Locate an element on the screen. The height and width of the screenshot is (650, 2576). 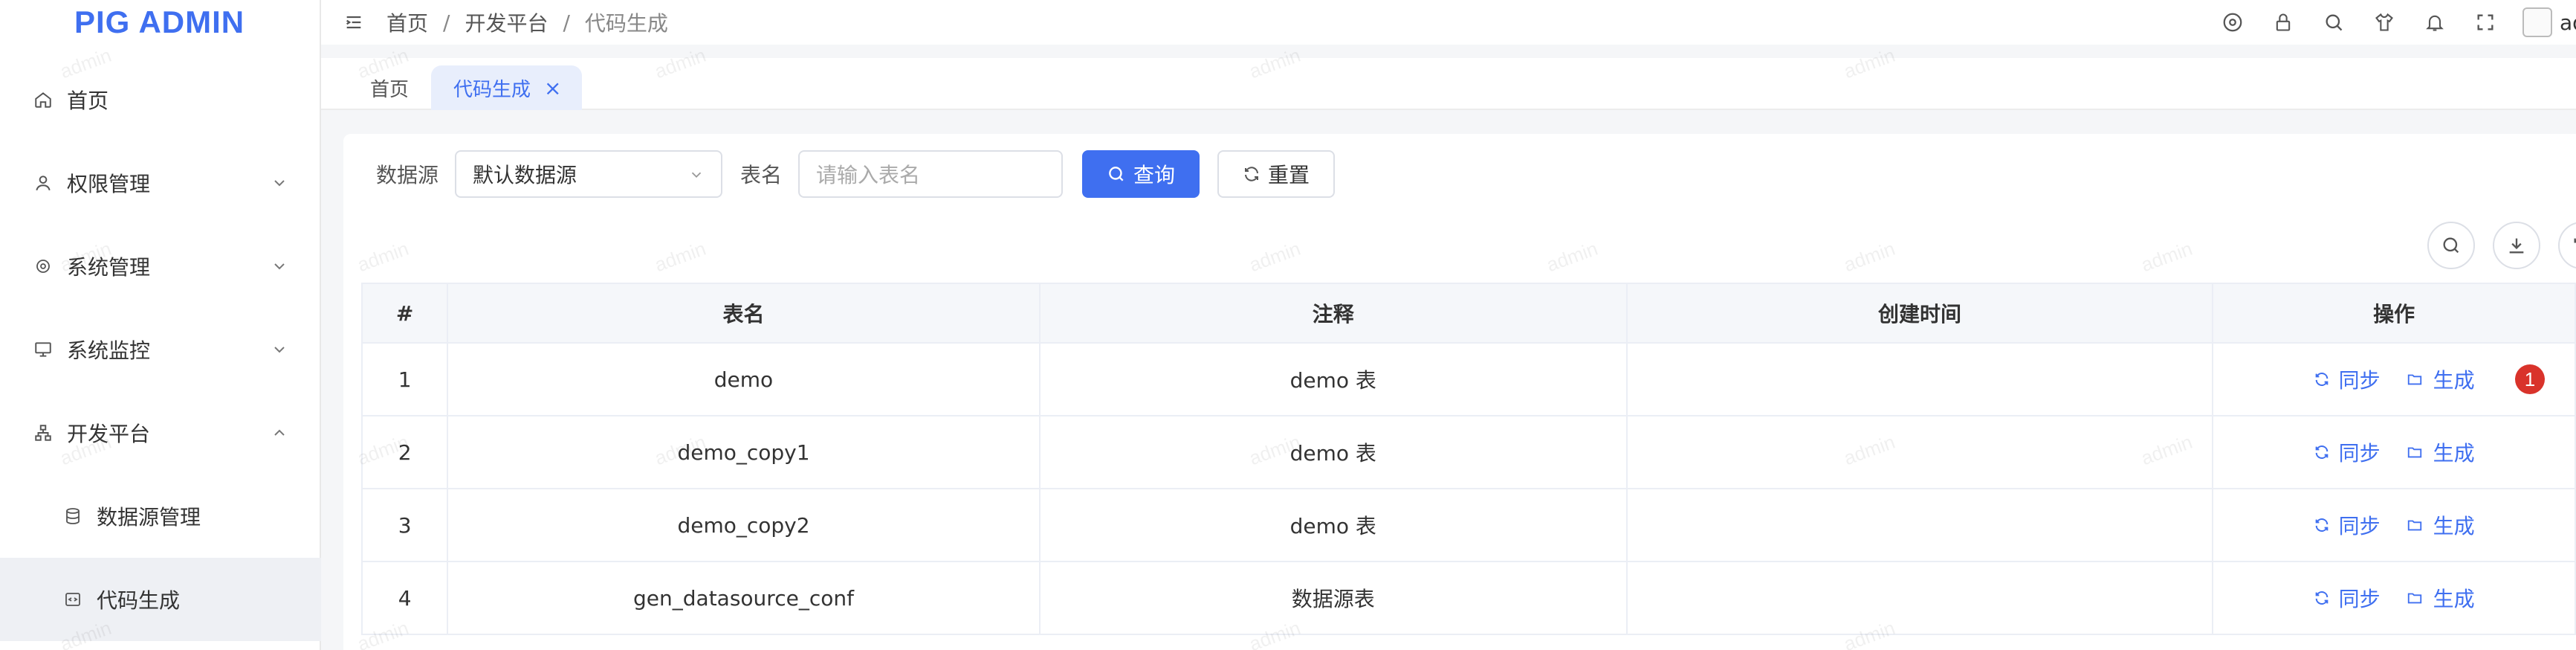
table-row: 3 demo_copy2 demo 表 同步 生成 is located at coordinates (1468, 525).